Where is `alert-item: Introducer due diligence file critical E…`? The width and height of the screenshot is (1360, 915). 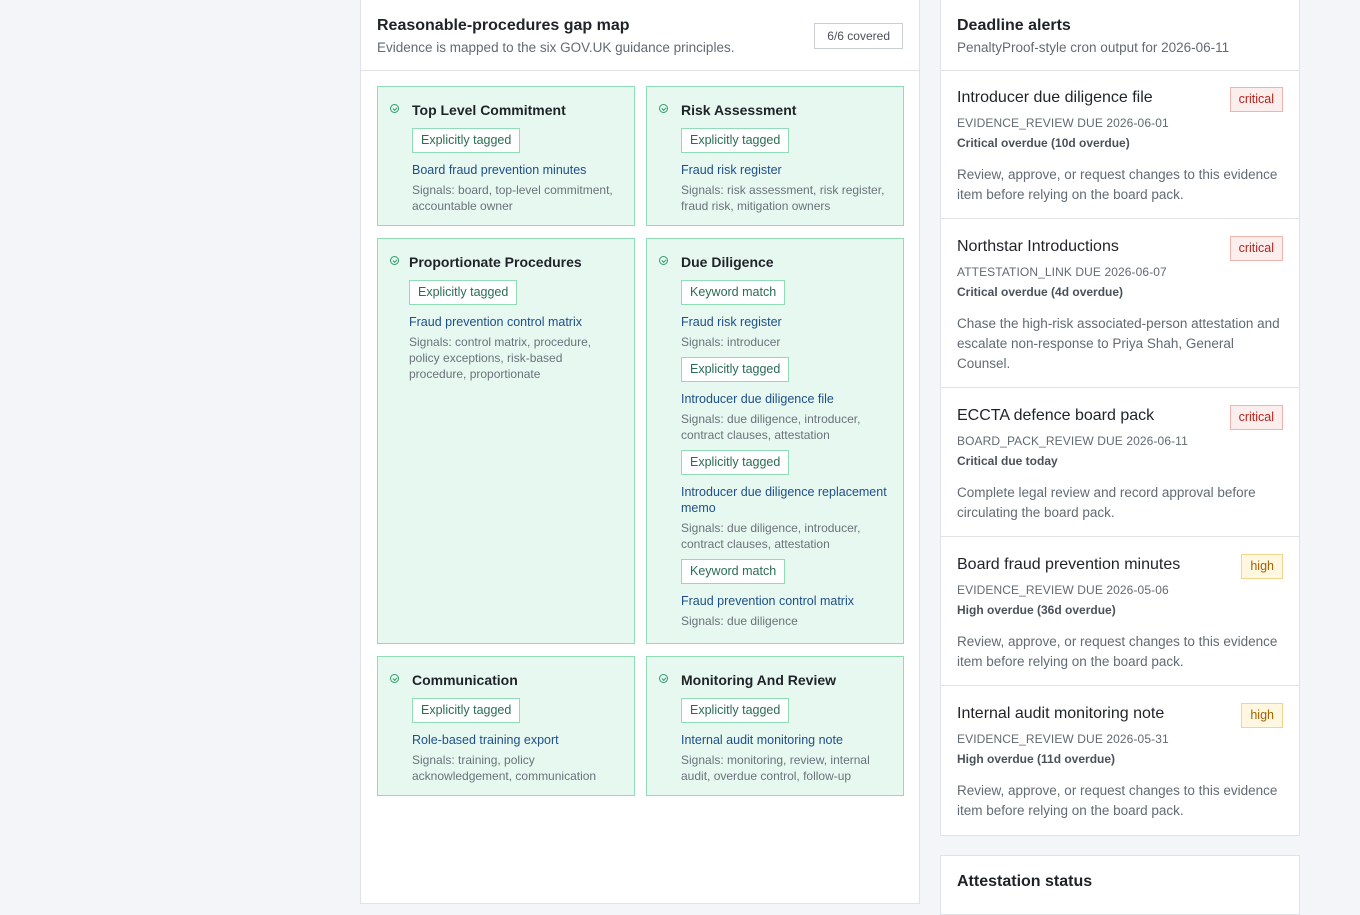
alert-item: Introducer due diligence file critical E… is located at coordinates (1120, 144).